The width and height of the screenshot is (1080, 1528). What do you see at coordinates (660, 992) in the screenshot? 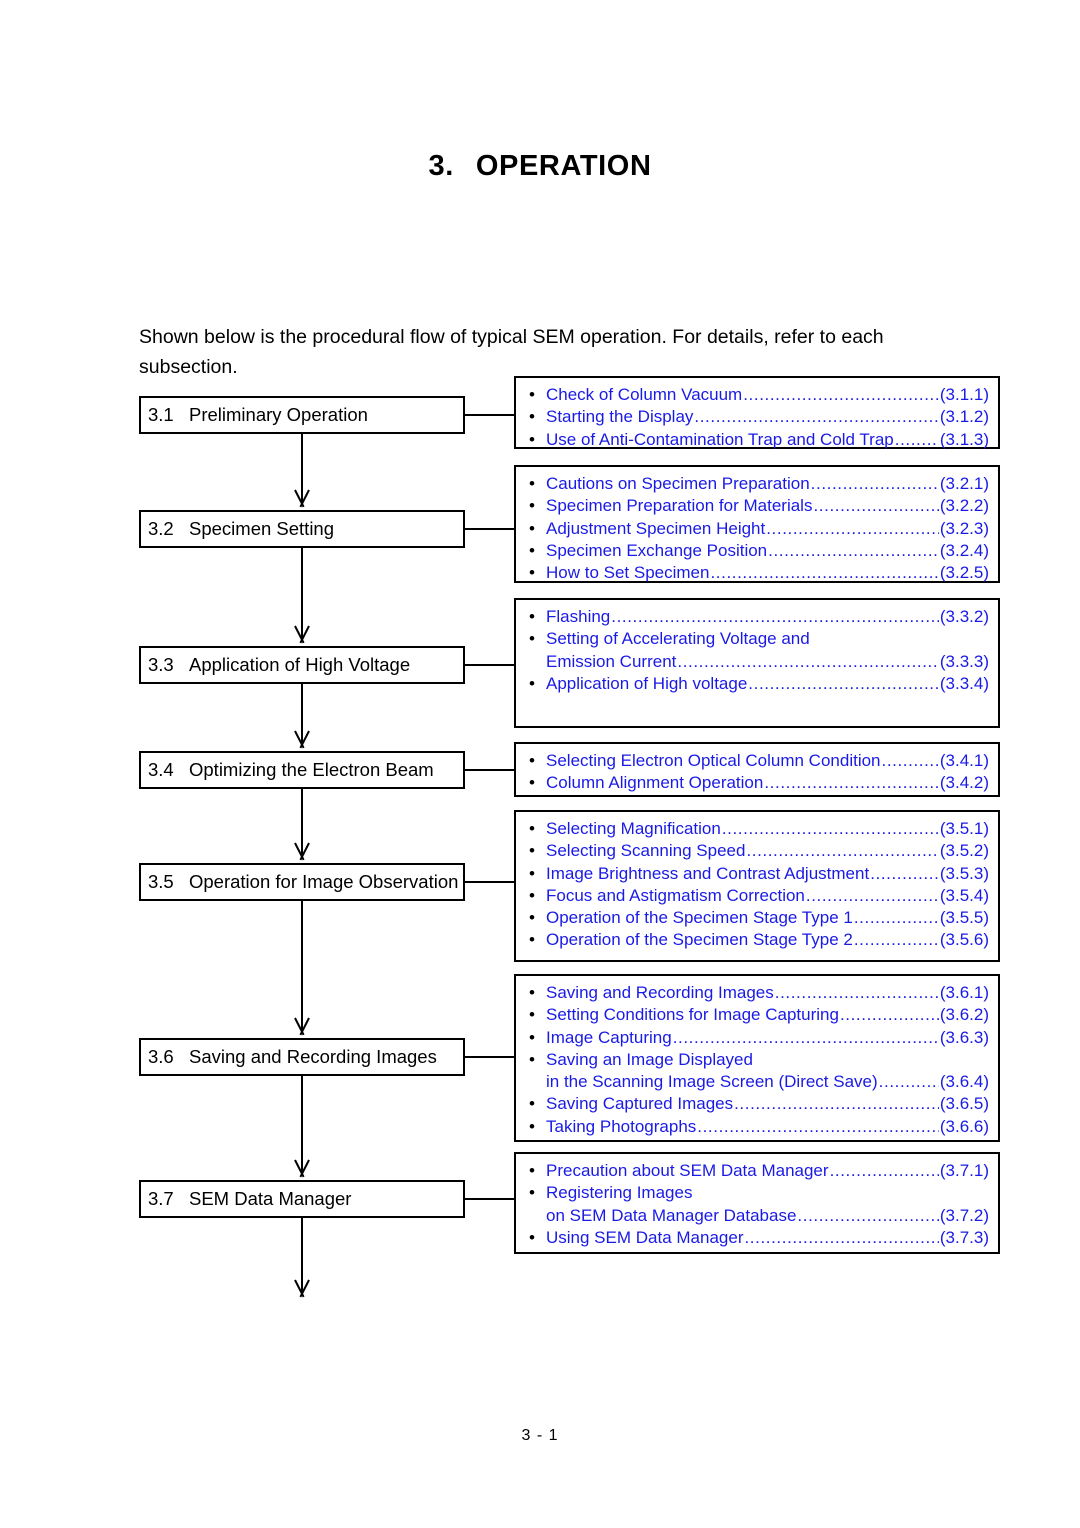
I see `reference-item-text: Saving and Recording Images` at bounding box center [660, 992].